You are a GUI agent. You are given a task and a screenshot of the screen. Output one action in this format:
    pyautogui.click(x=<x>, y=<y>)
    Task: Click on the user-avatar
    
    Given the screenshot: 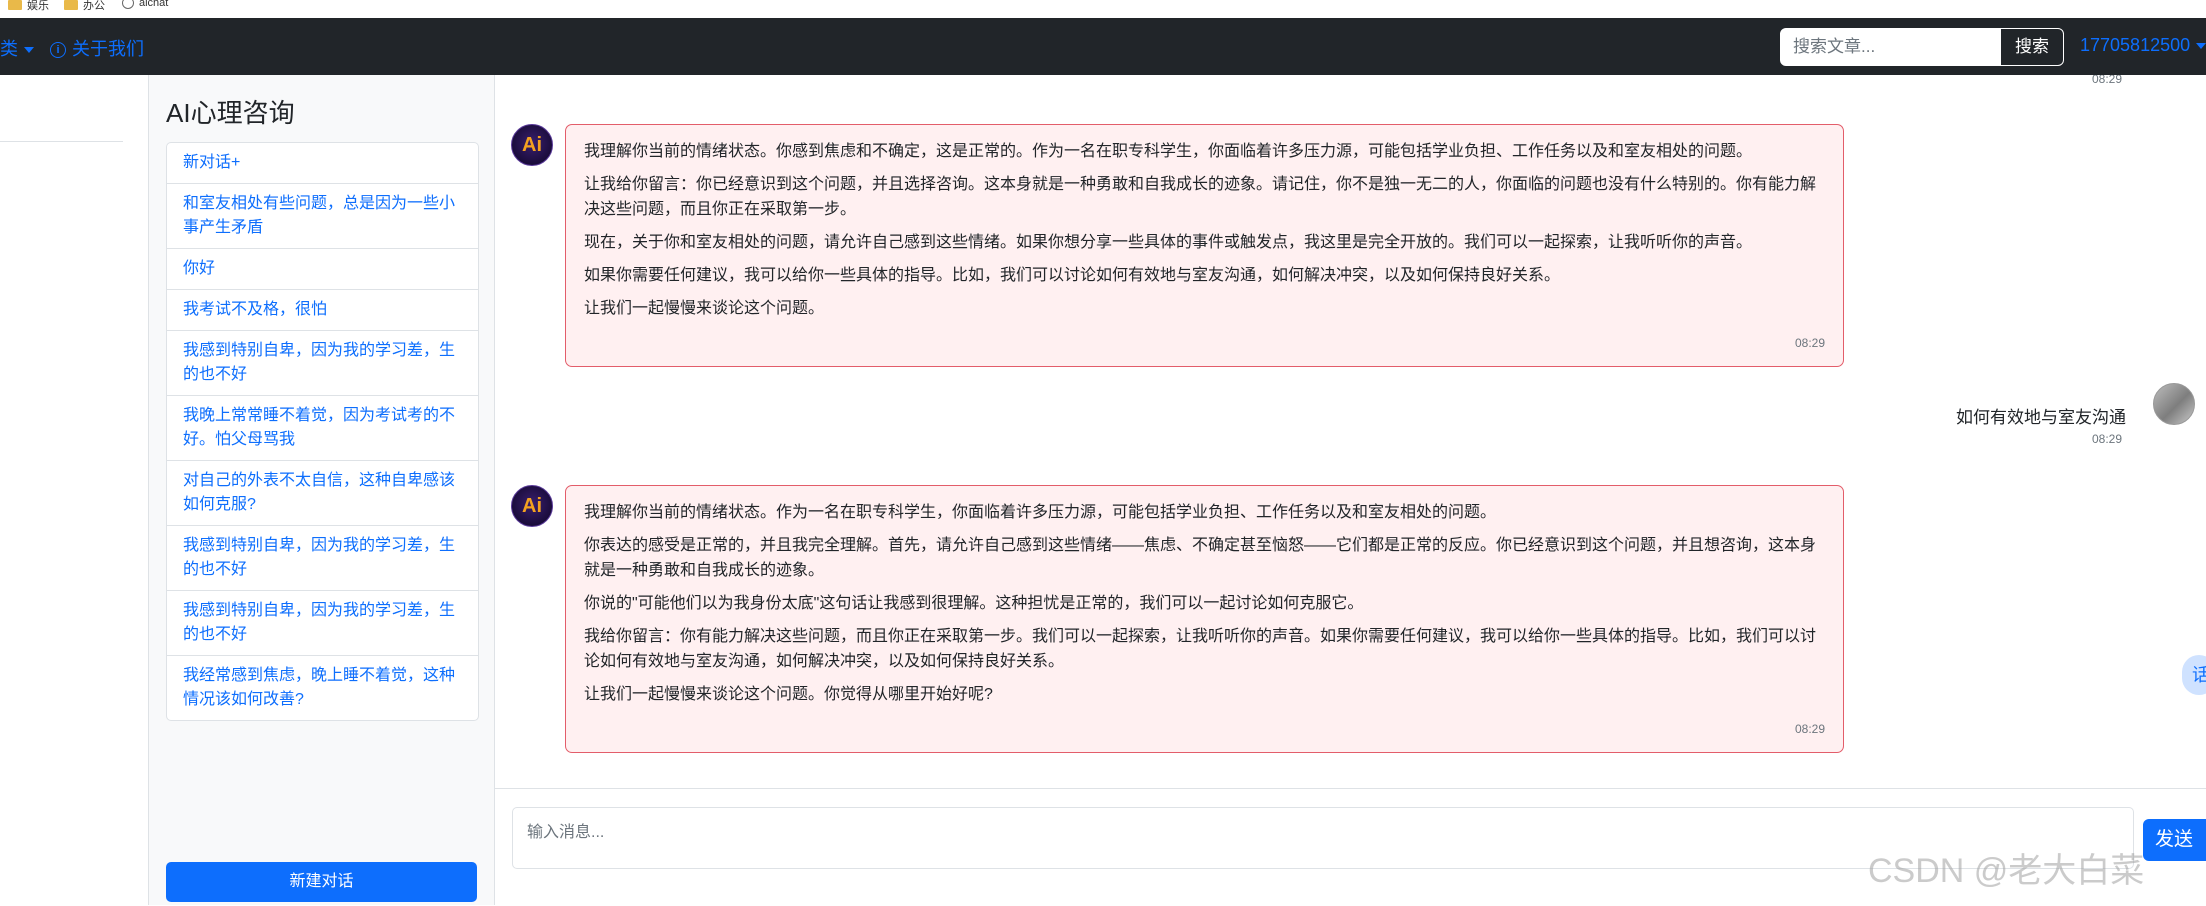 What is the action you would take?
    pyautogui.click(x=2174, y=404)
    